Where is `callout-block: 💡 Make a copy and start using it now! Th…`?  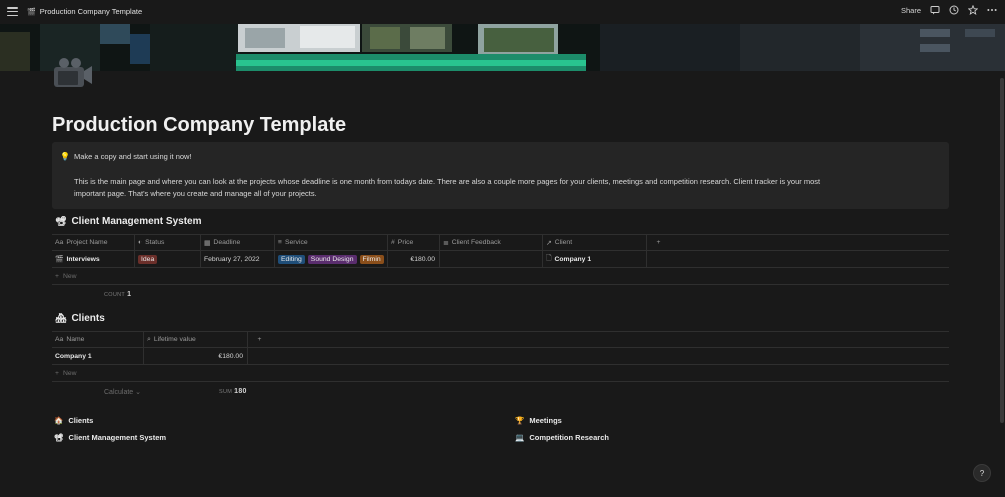 callout-block: 💡 Make a copy and start using it now! Th… is located at coordinates (500, 175).